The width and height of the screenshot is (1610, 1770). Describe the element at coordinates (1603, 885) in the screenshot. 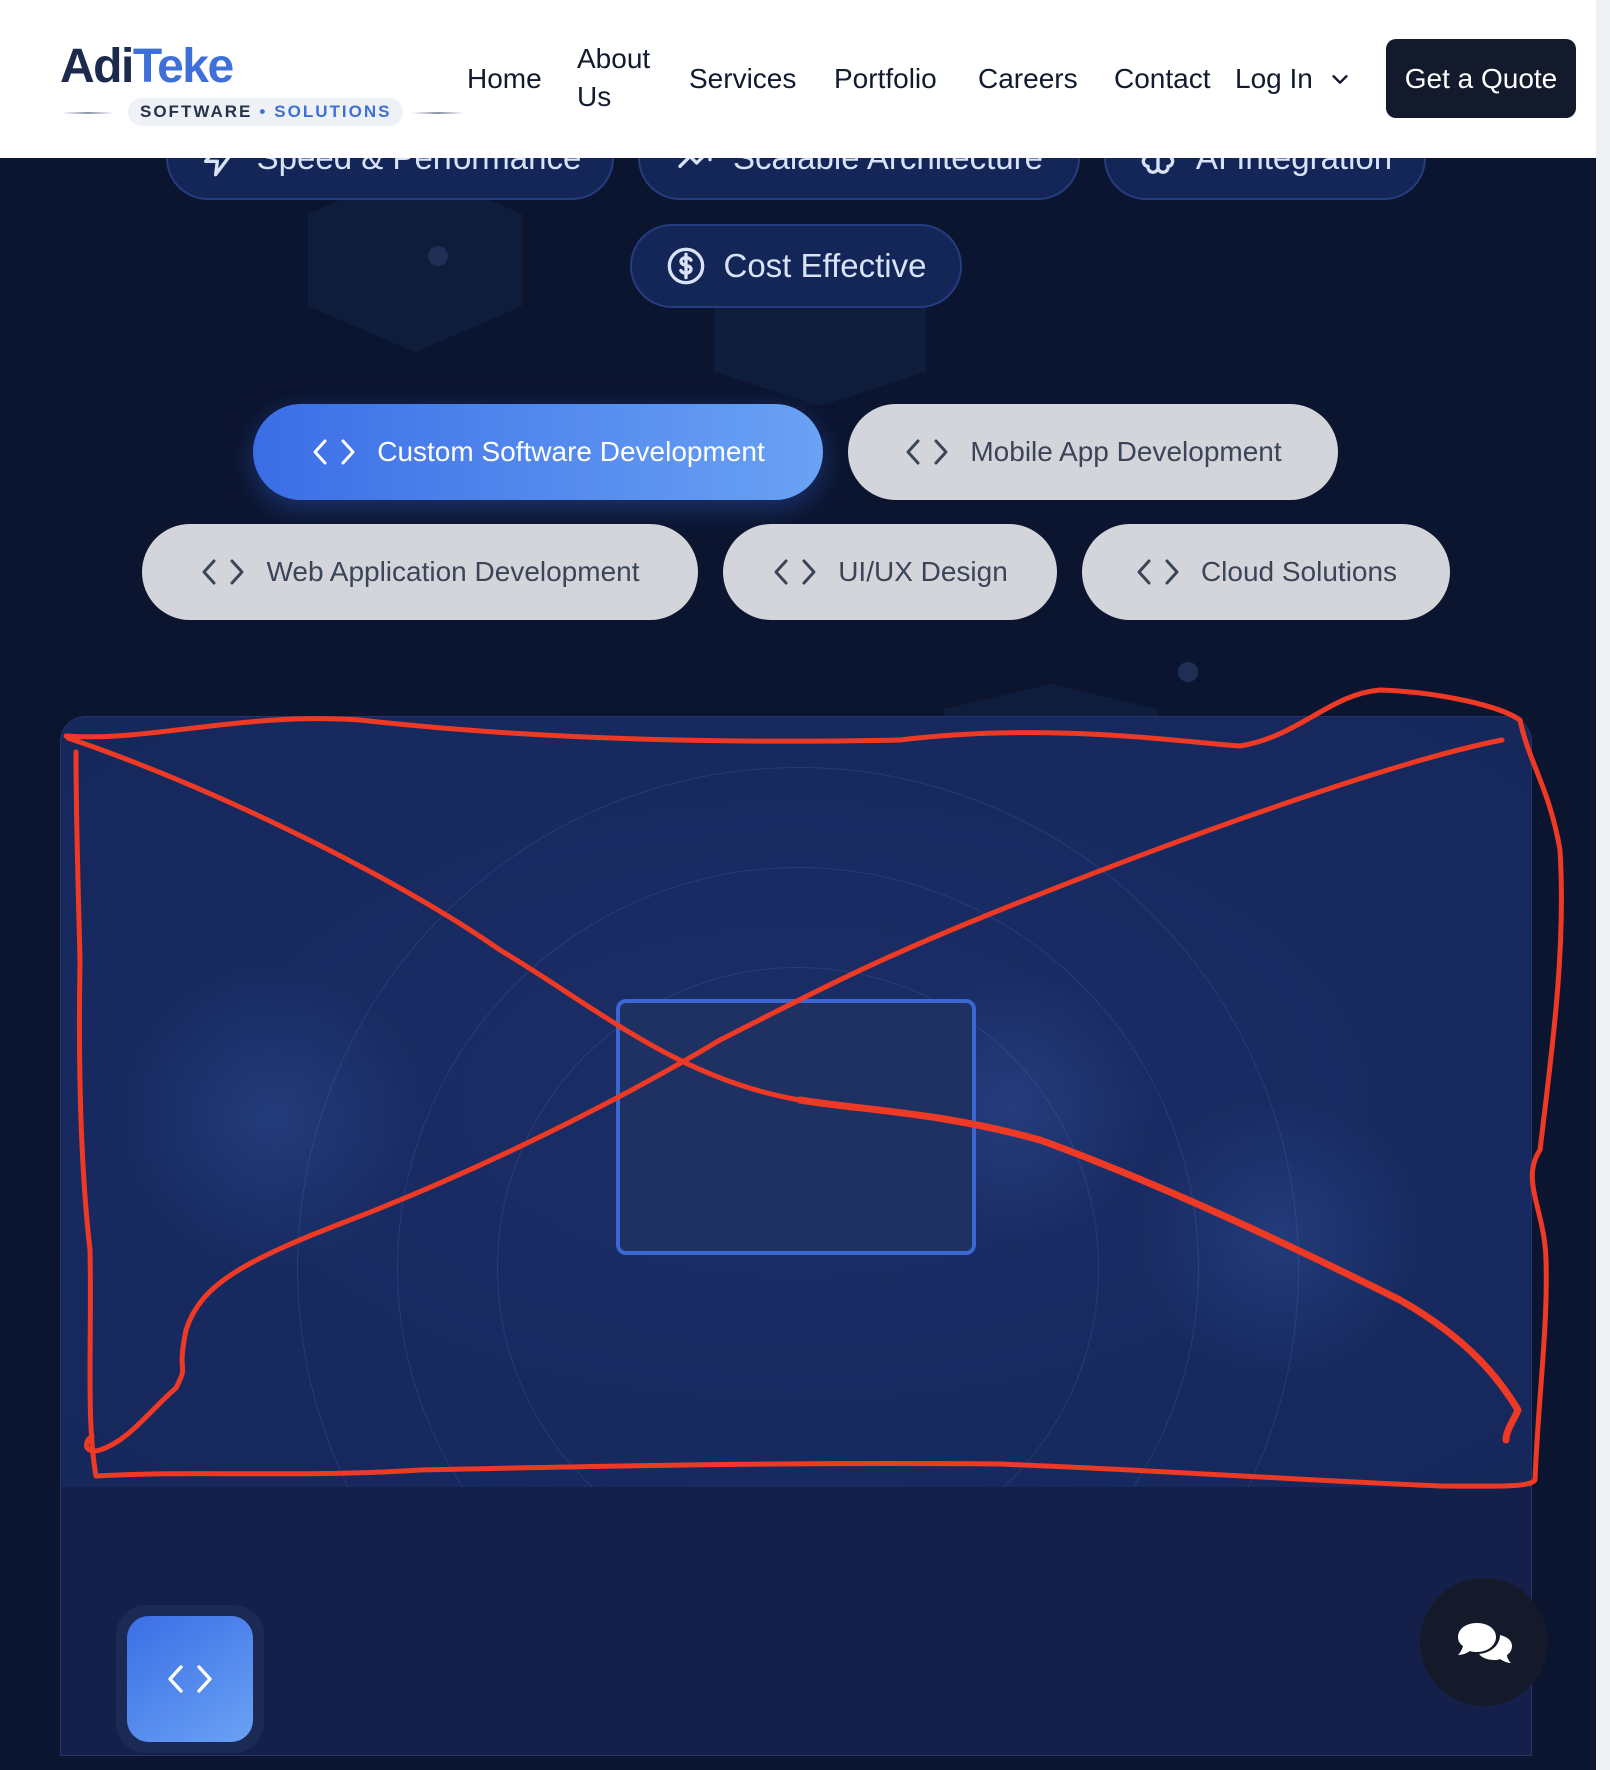

I see `scrollbar-track` at that location.